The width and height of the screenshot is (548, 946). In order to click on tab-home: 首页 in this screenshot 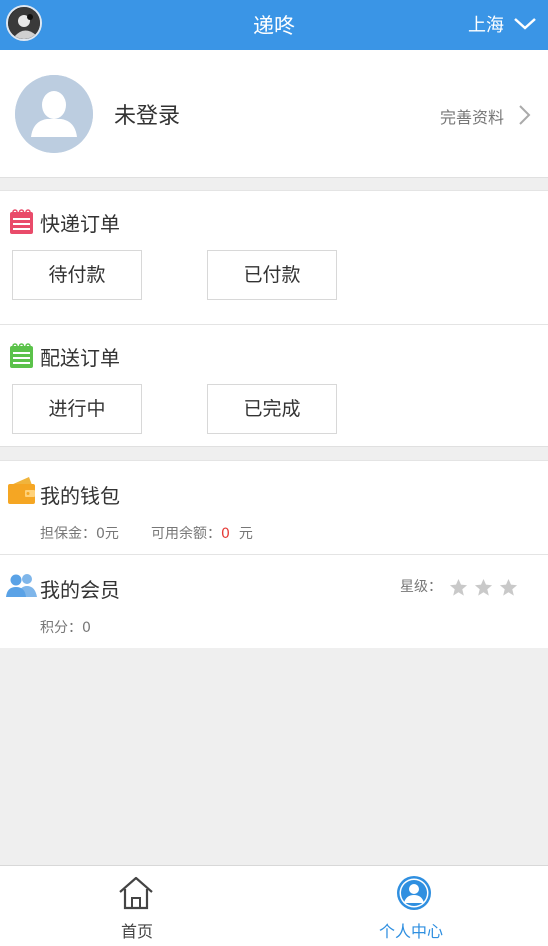, I will do `click(137, 906)`.